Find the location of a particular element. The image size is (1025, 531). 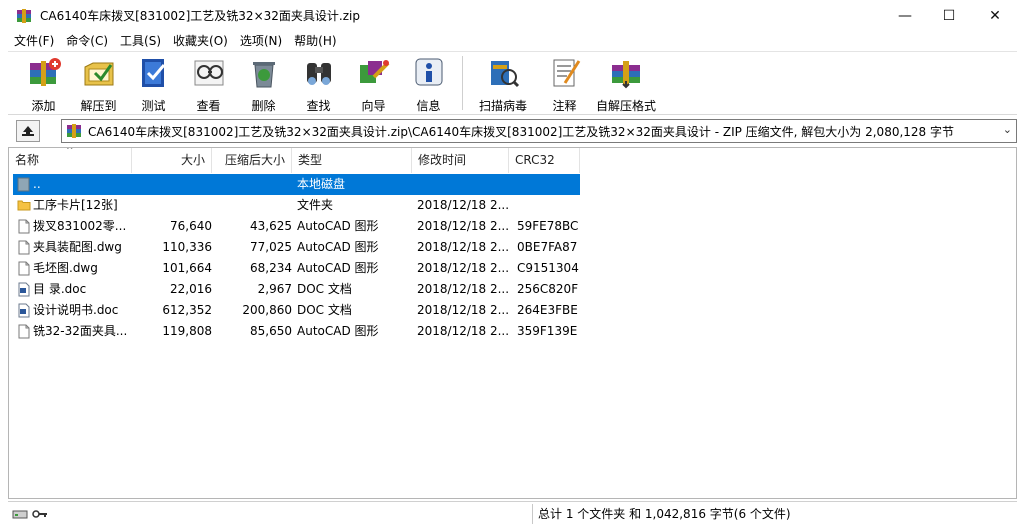

file-crc-cell: 264E3FBE is located at coordinates (547, 310).